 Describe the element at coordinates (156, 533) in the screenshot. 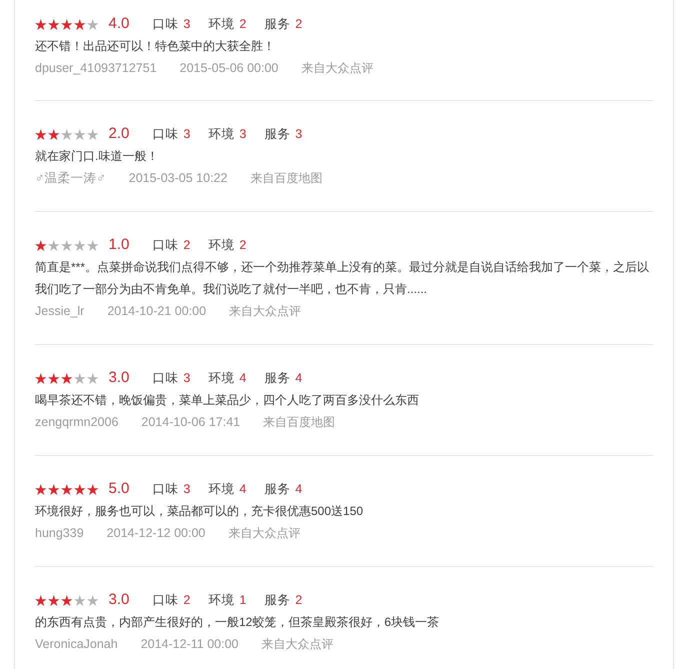

I see `review-date: 2014-12-12 00:00` at that location.